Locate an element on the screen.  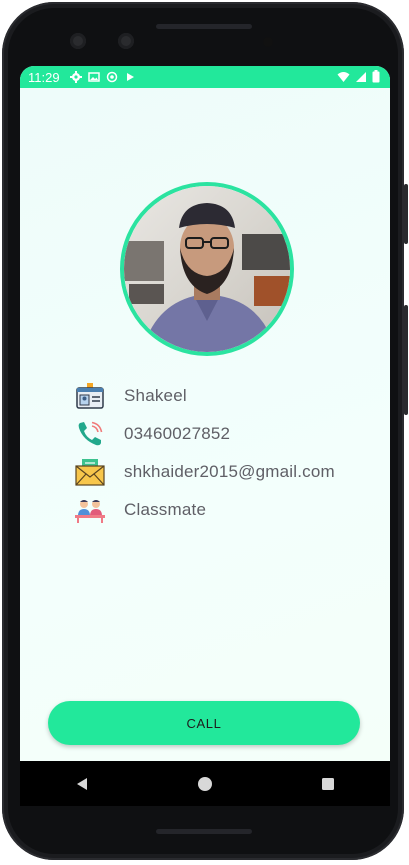
contact-phone-row: 03460027852 is located at coordinates (152, 434).